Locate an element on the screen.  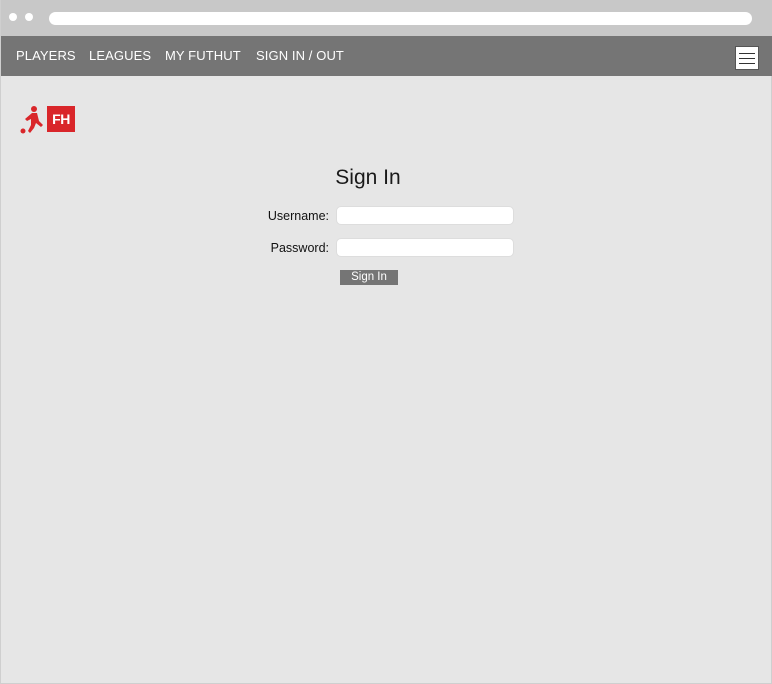
address-bar is located at coordinates (400, 18).